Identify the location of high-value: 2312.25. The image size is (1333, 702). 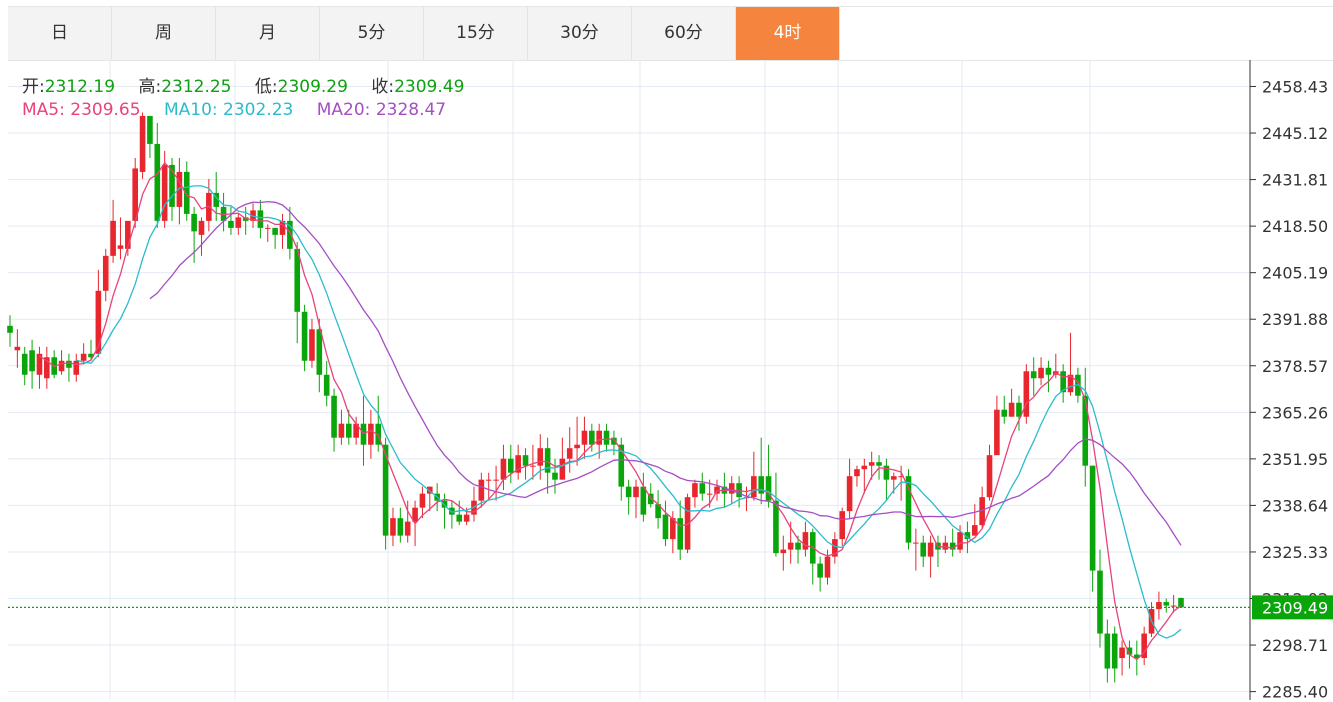
(196, 87).